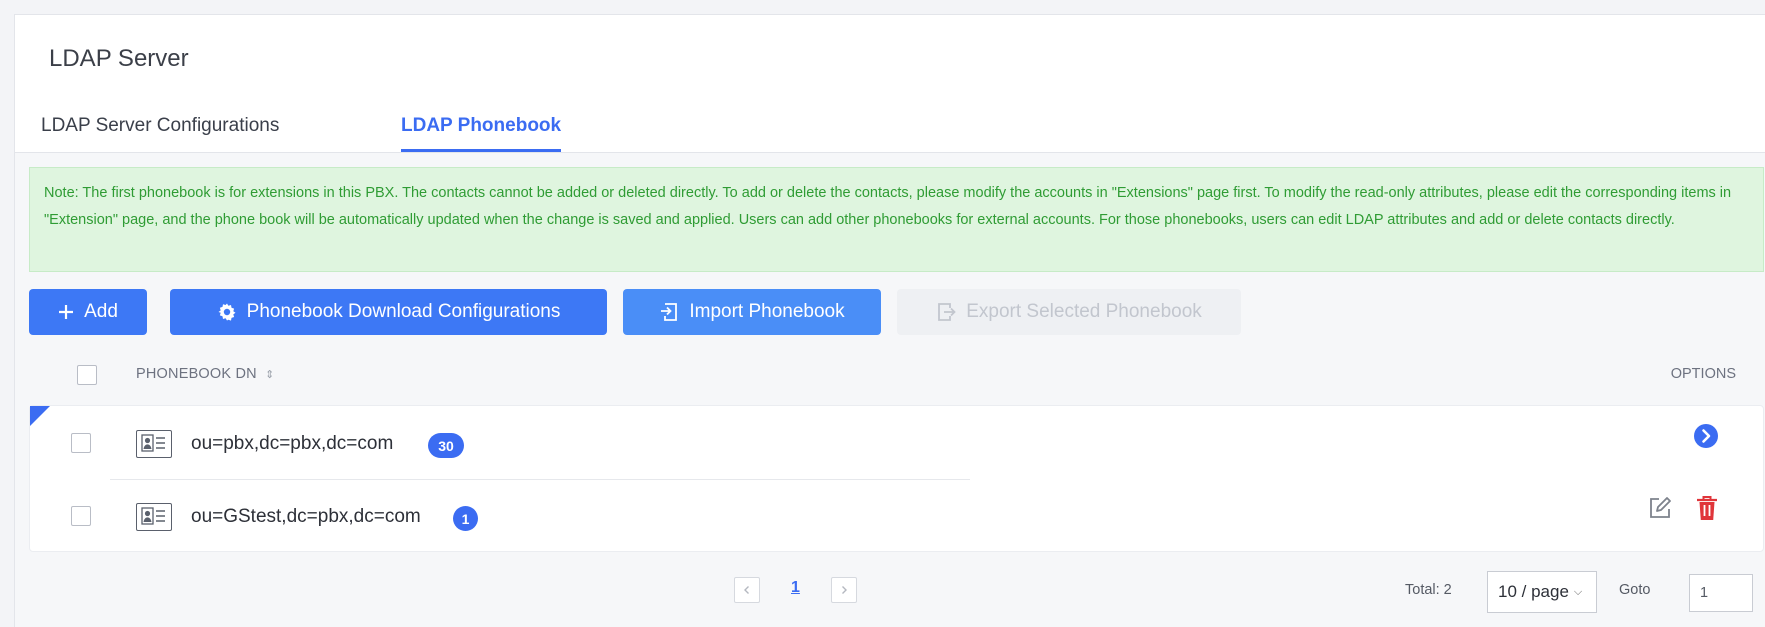 This screenshot has width=1765, height=627. Describe the element at coordinates (160, 132) in the screenshot. I see `tab-ldap-server-configurations: LDAP Server Configurations` at that location.